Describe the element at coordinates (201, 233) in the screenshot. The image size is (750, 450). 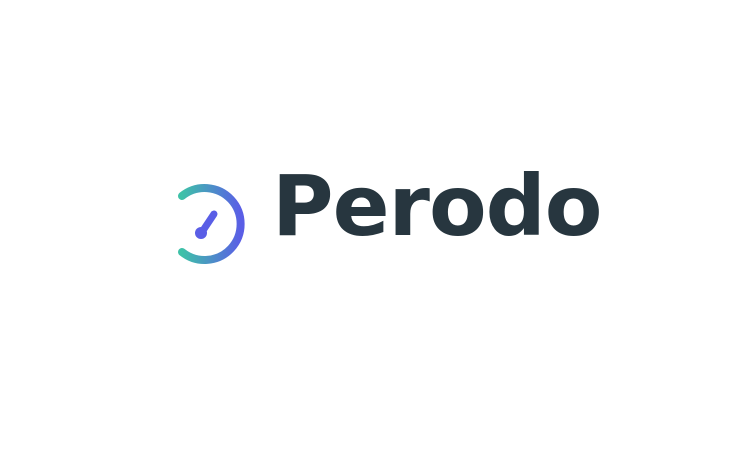
I see `dial-hub` at that location.